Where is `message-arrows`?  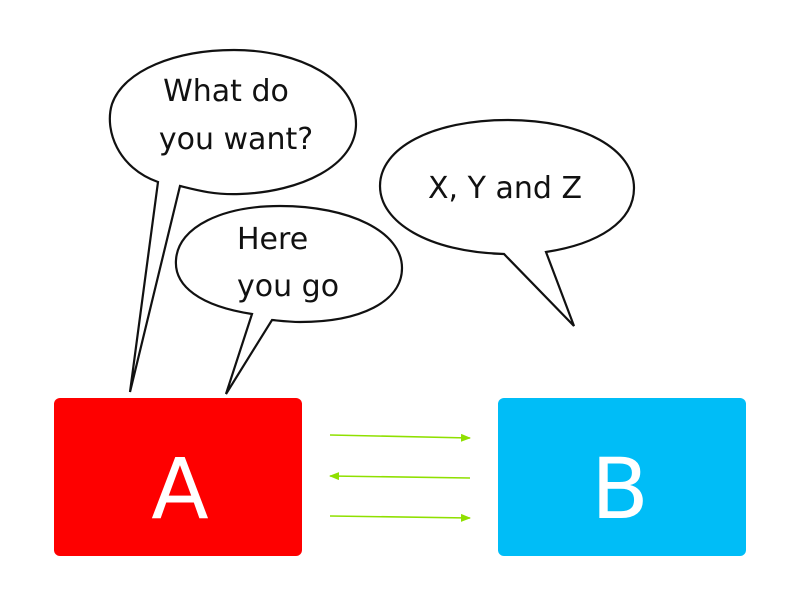 message-arrows is located at coordinates (400, 477).